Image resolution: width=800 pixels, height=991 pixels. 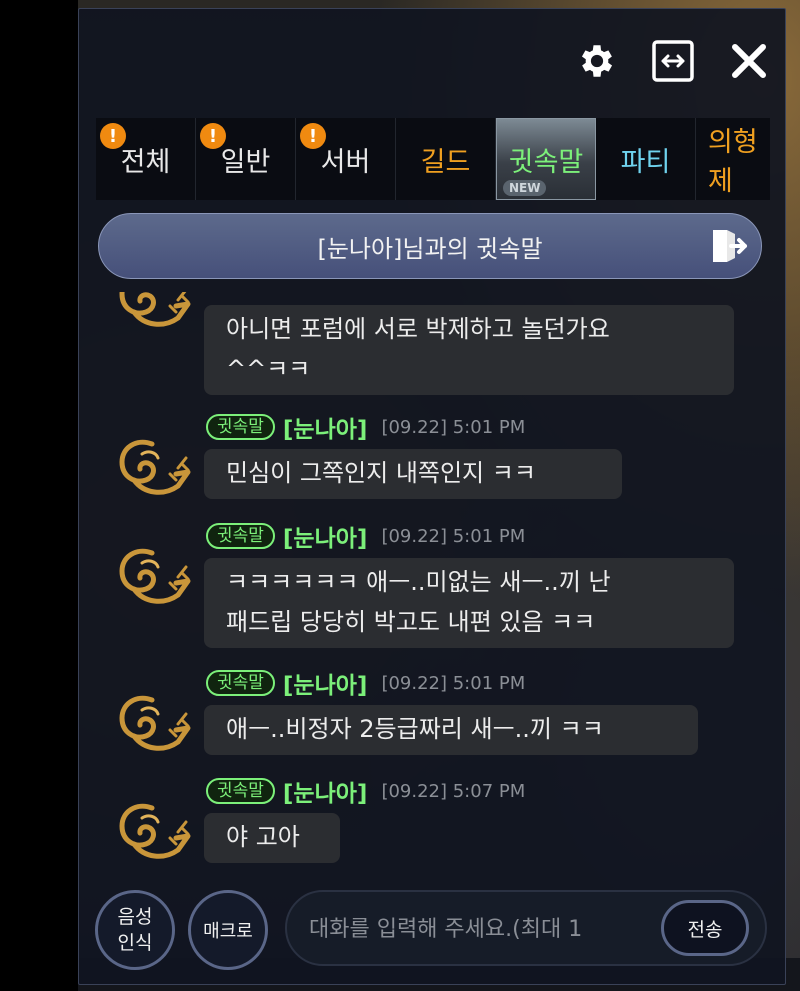 I want to click on send-button: 전송, so click(x=705, y=928).